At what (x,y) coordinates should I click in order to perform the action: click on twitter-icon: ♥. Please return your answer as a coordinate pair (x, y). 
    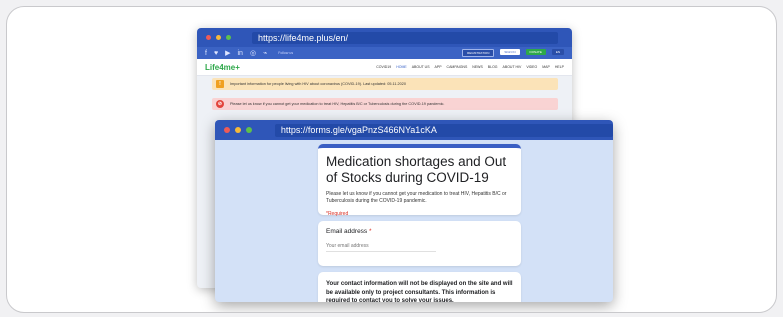
    Looking at the image, I should click on (216, 53).